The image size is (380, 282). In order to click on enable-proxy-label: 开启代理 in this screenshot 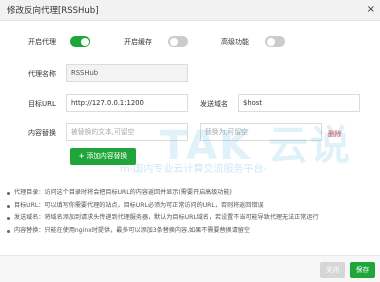, I will do `click(42, 42)`.